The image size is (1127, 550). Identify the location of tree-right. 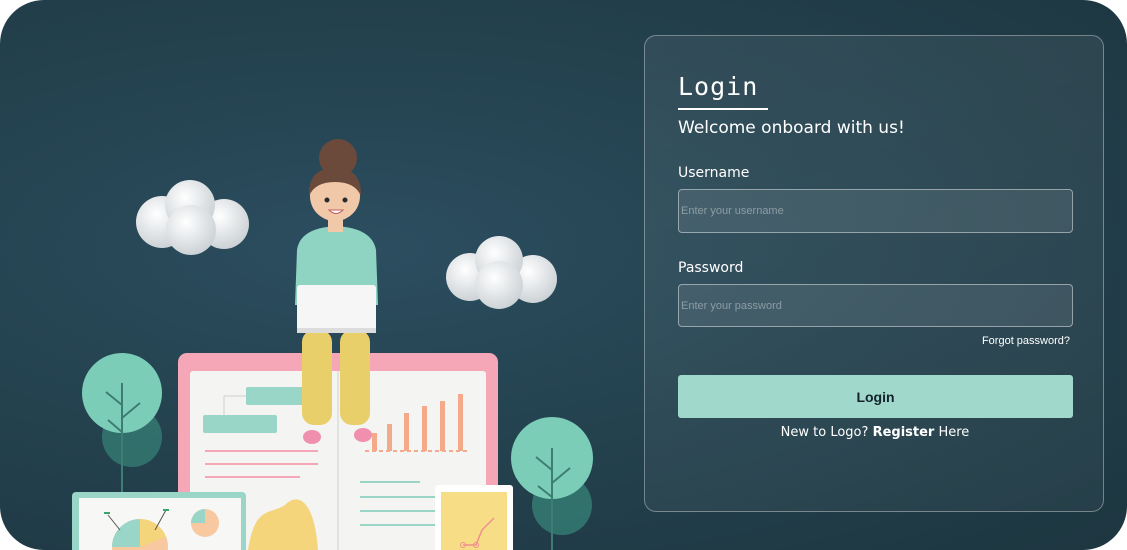
(552, 483).